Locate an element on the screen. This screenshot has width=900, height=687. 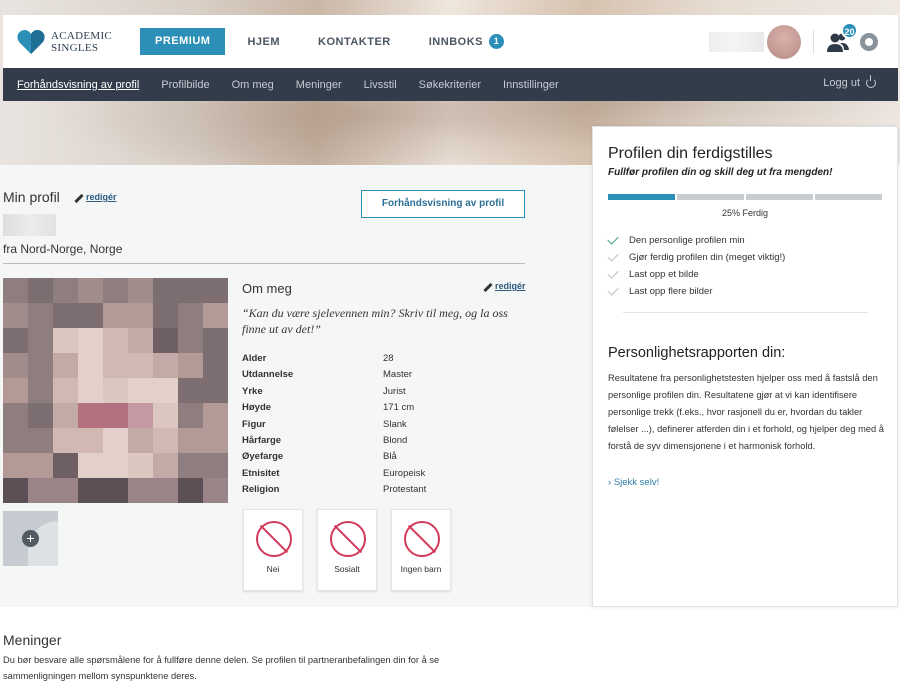
fact-key: Yrke is located at coordinates (252, 391).